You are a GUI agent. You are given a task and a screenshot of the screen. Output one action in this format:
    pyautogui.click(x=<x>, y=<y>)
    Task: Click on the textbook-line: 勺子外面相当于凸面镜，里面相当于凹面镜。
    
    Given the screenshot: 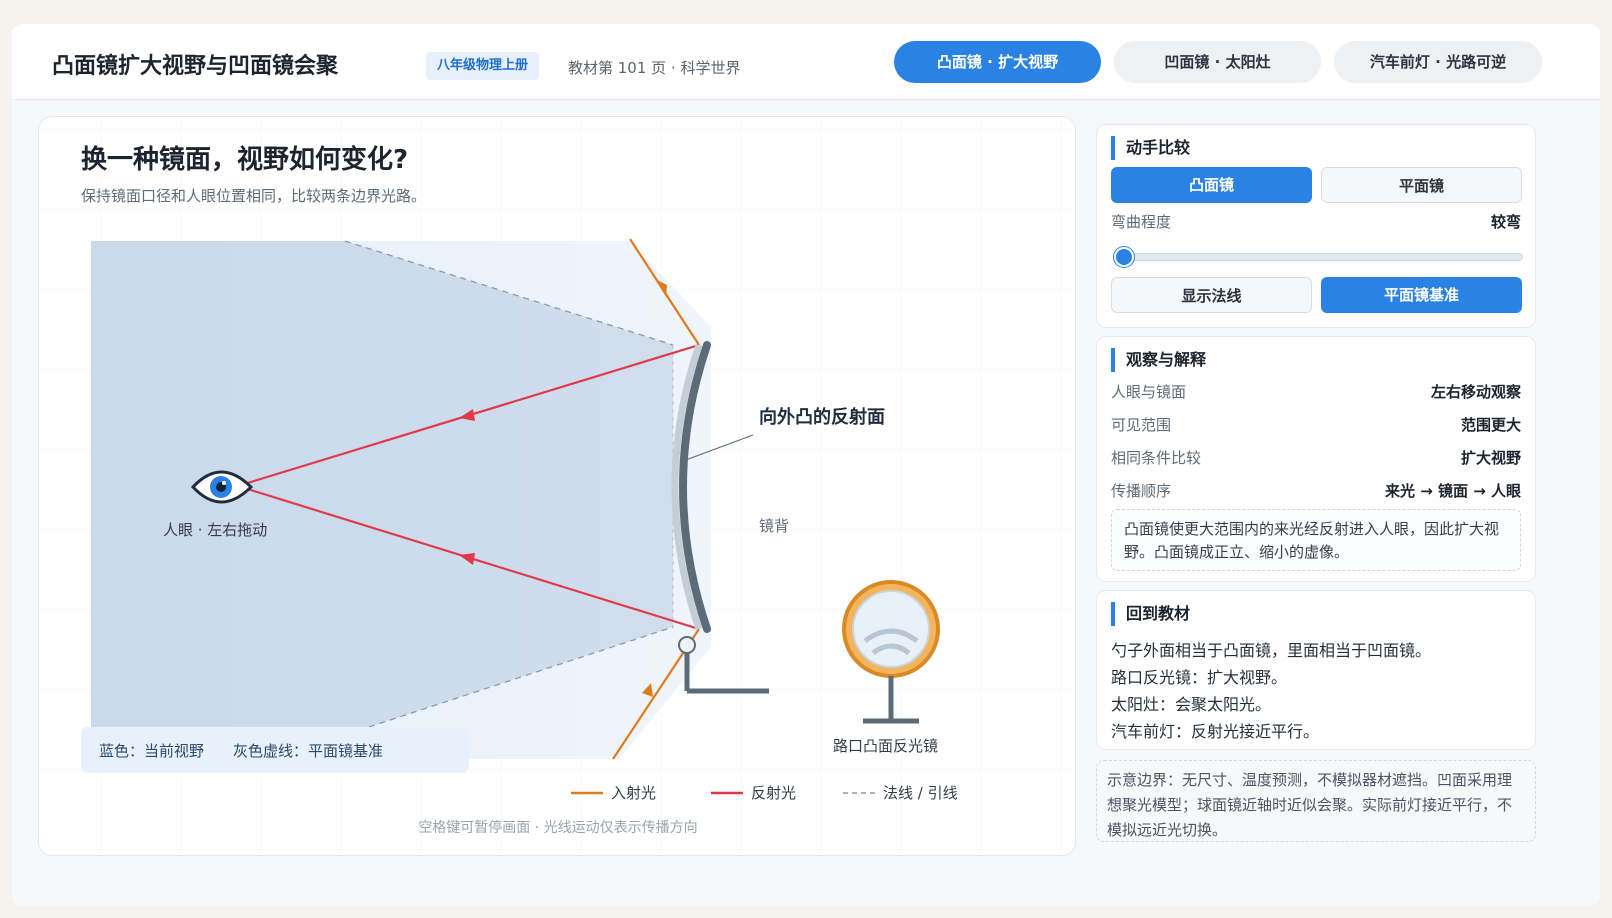 What is the action you would take?
    pyautogui.click(x=1271, y=650)
    